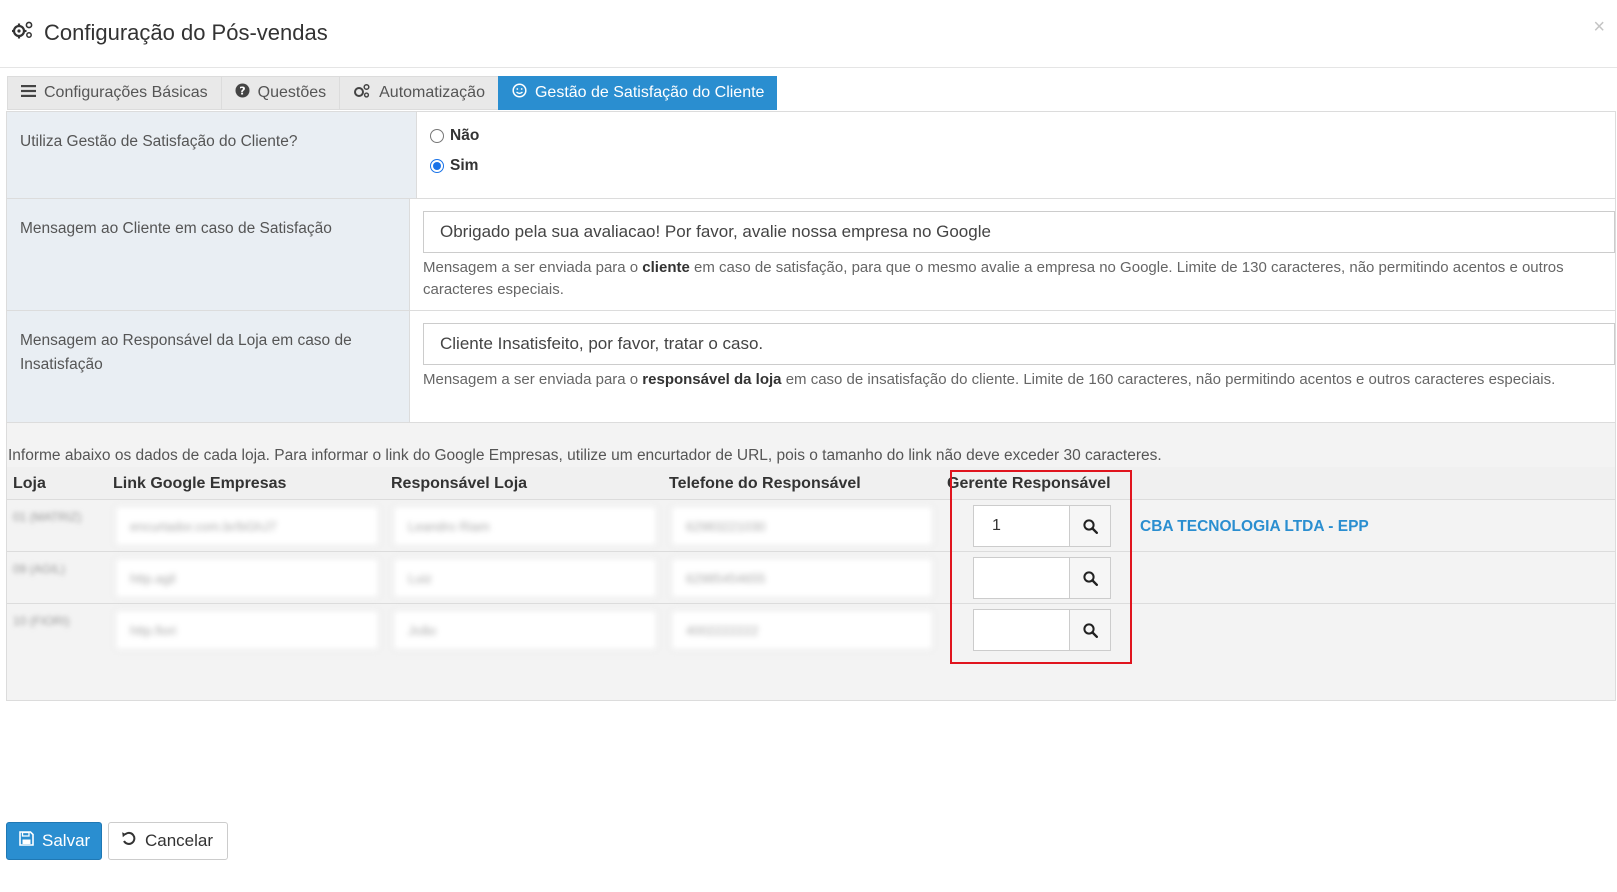 The image size is (1617, 892). What do you see at coordinates (1021, 526) in the screenshot?
I see `gerente-input: 1` at bounding box center [1021, 526].